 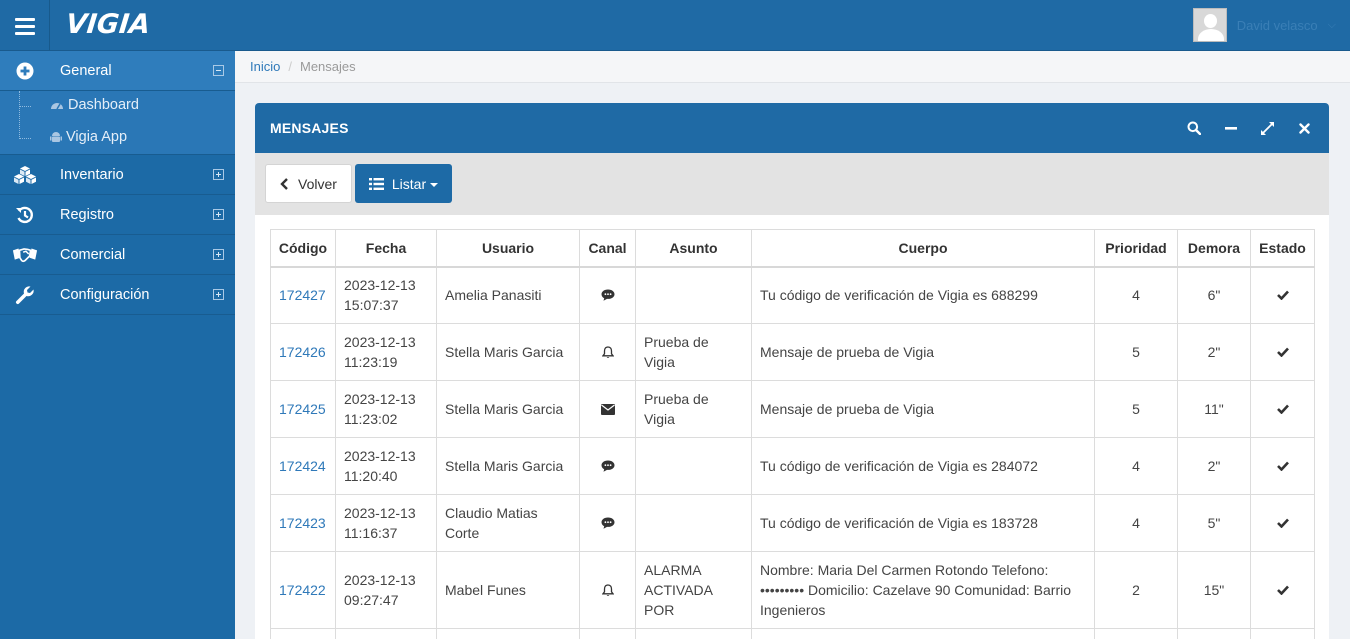 I want to click on prioridad-cell: 2, so click(x=1136, y=590).